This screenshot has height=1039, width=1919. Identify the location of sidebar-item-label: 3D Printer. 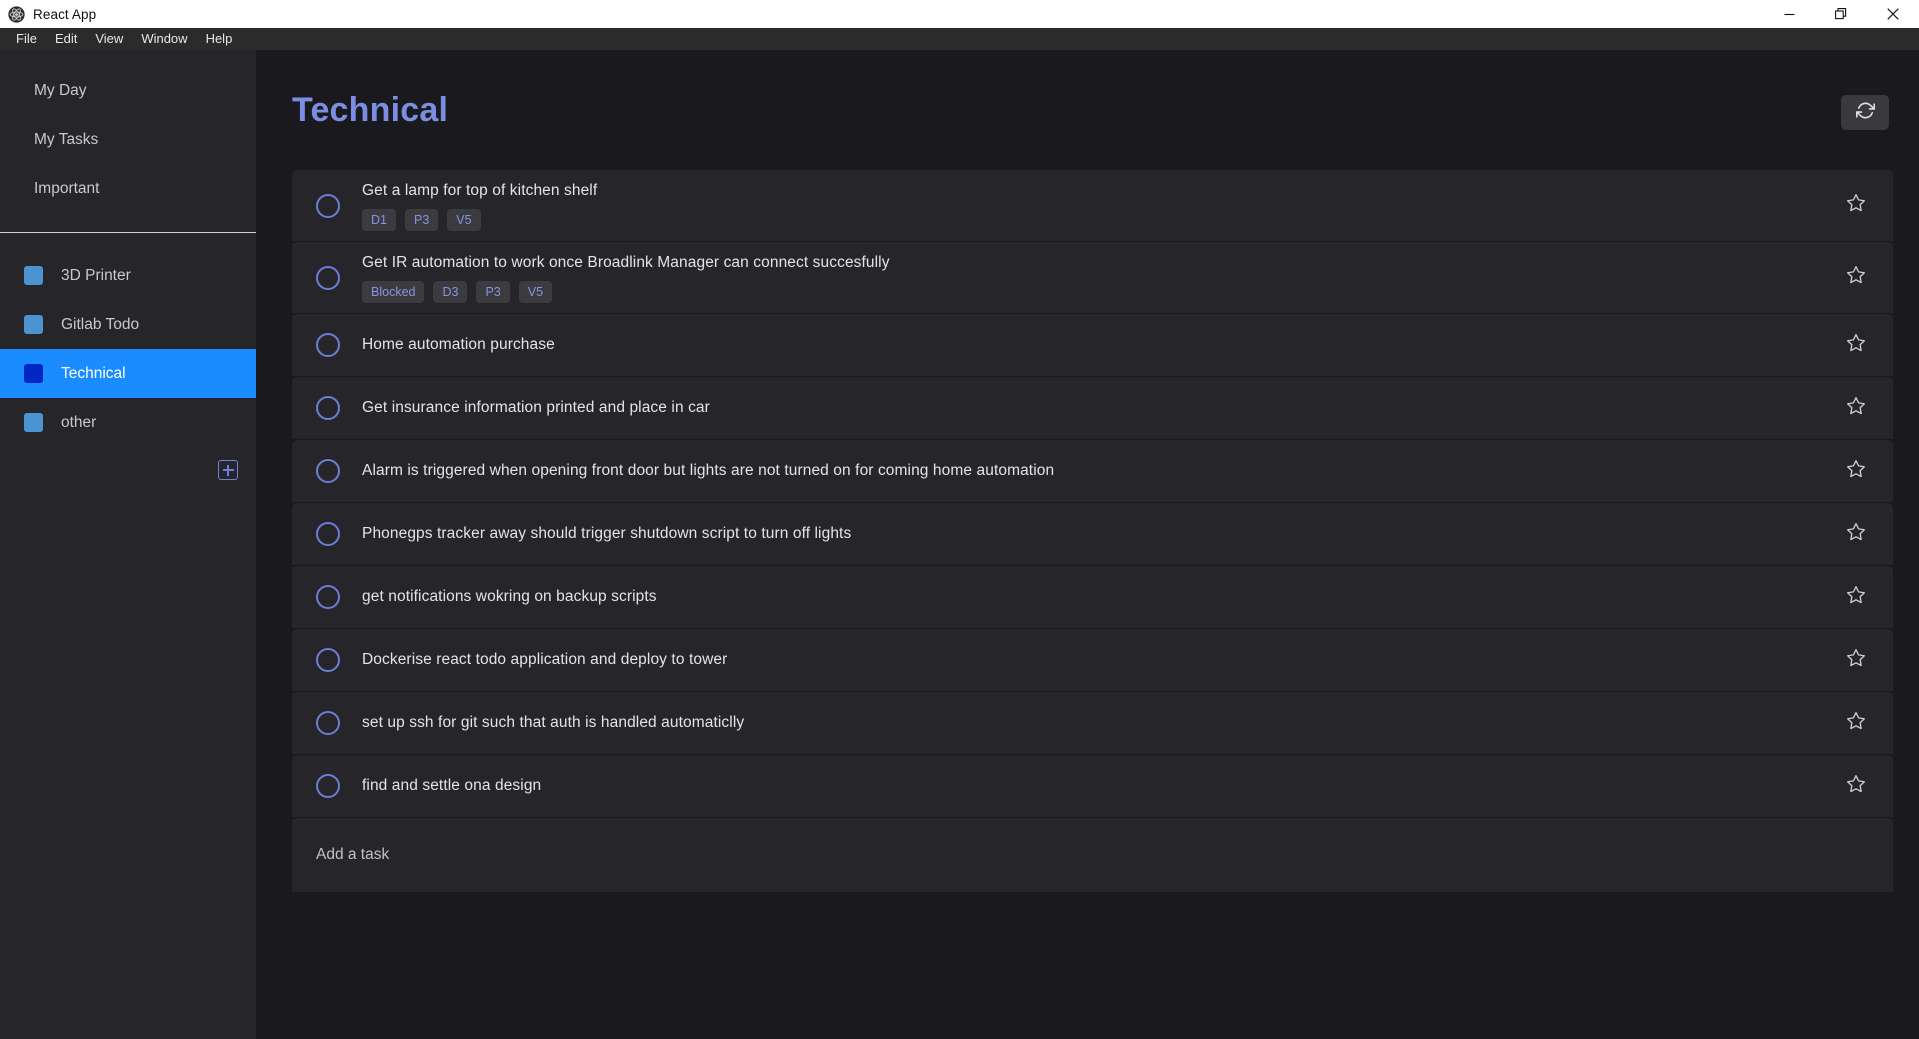
(96, 275).